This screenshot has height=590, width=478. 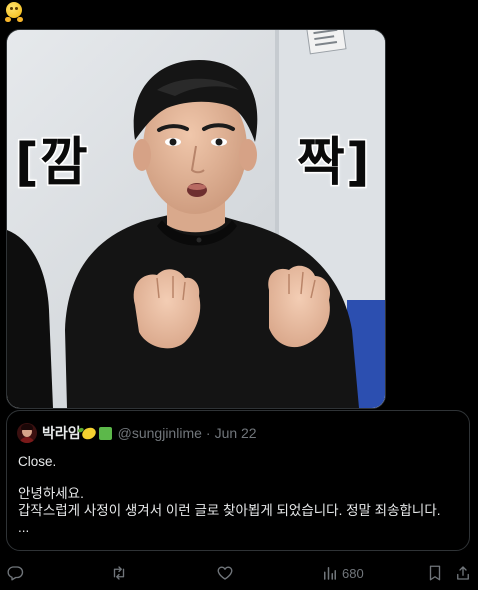 What do you see at coordinates (15, 11) in the screenshot?
I see `hugging-face-emoji` at bounding box center [15, 11].